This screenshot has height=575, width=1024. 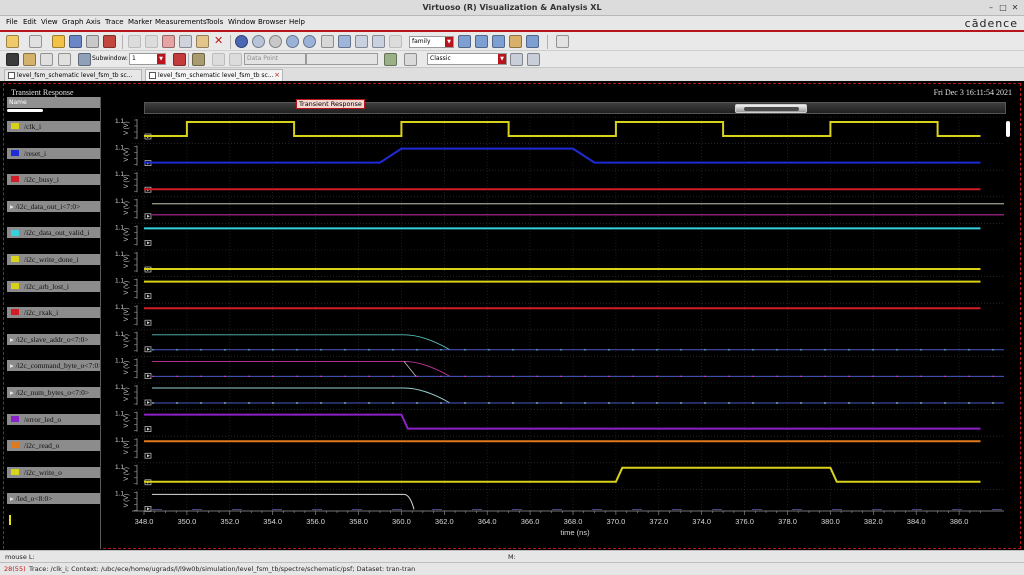 I want to click on clear-graph-icon, so click(x=533, y=59).